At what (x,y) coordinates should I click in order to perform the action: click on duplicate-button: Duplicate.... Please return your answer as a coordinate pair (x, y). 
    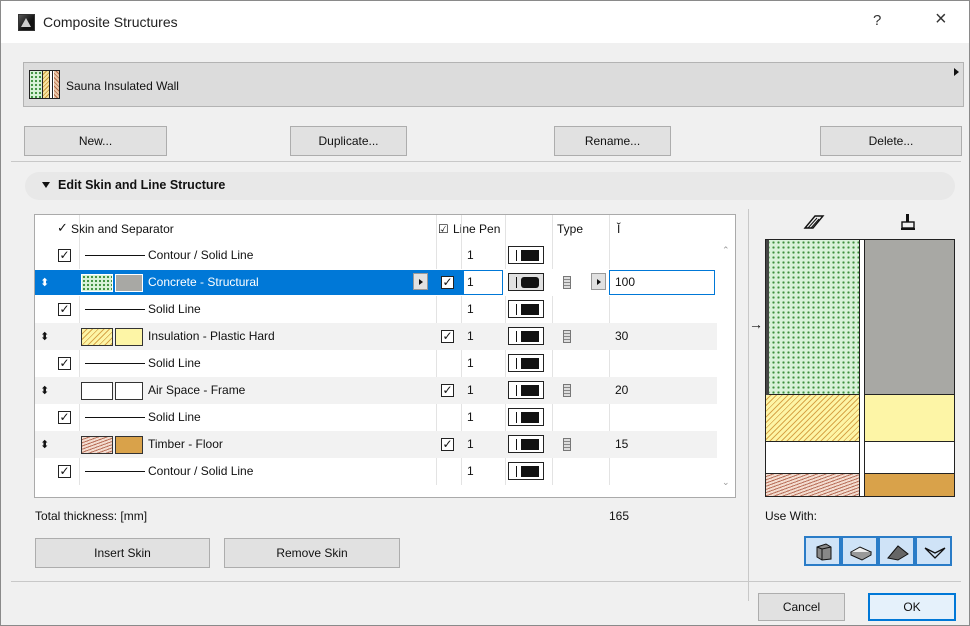
    Looking at the image, I should click on (348, 141).